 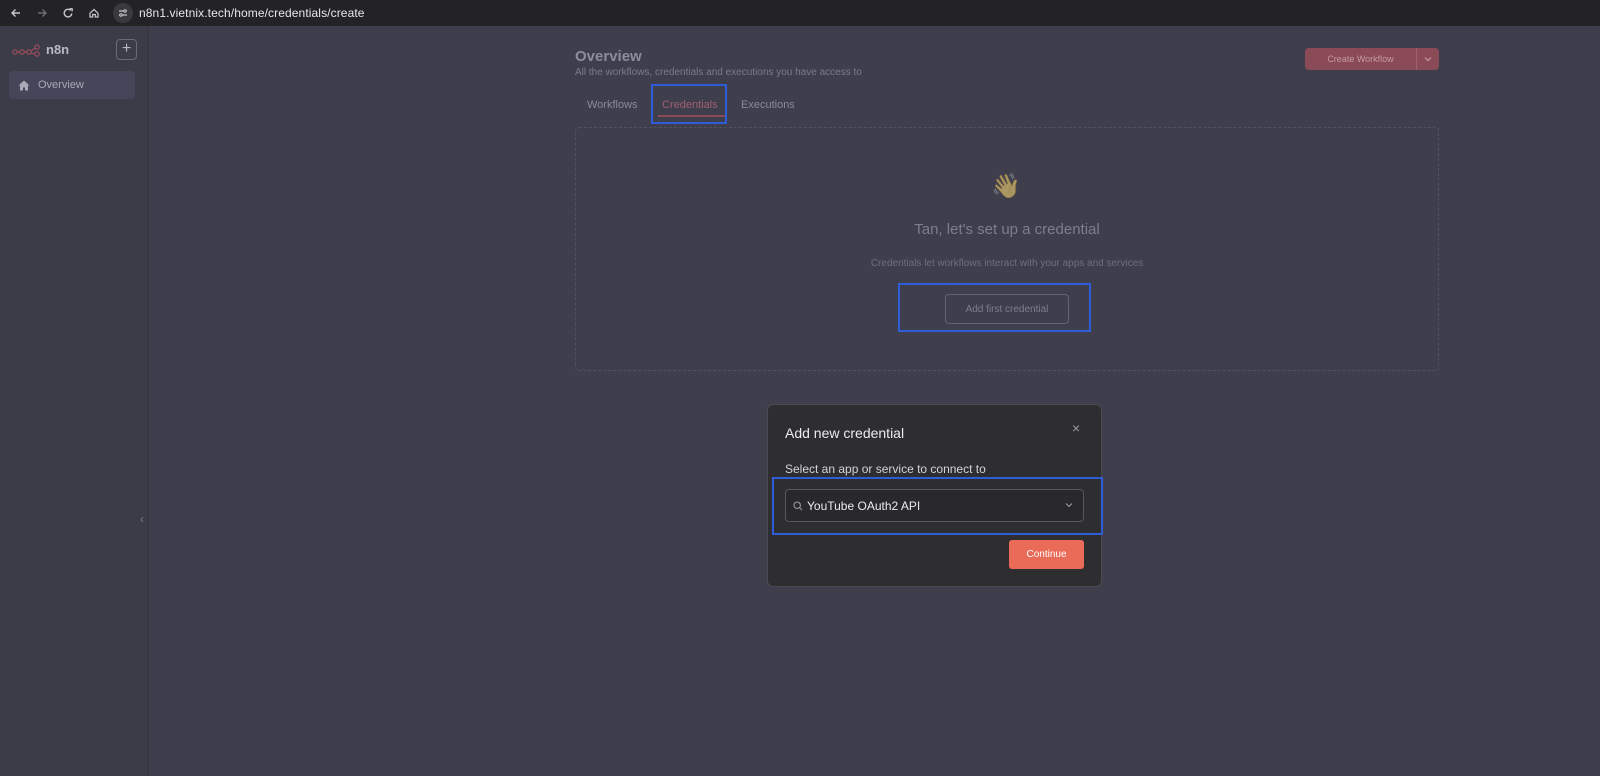 What do you see at coordinates (68, 13) in the screenshot?
I see `reload-icon` at bounding box center [68, 13].